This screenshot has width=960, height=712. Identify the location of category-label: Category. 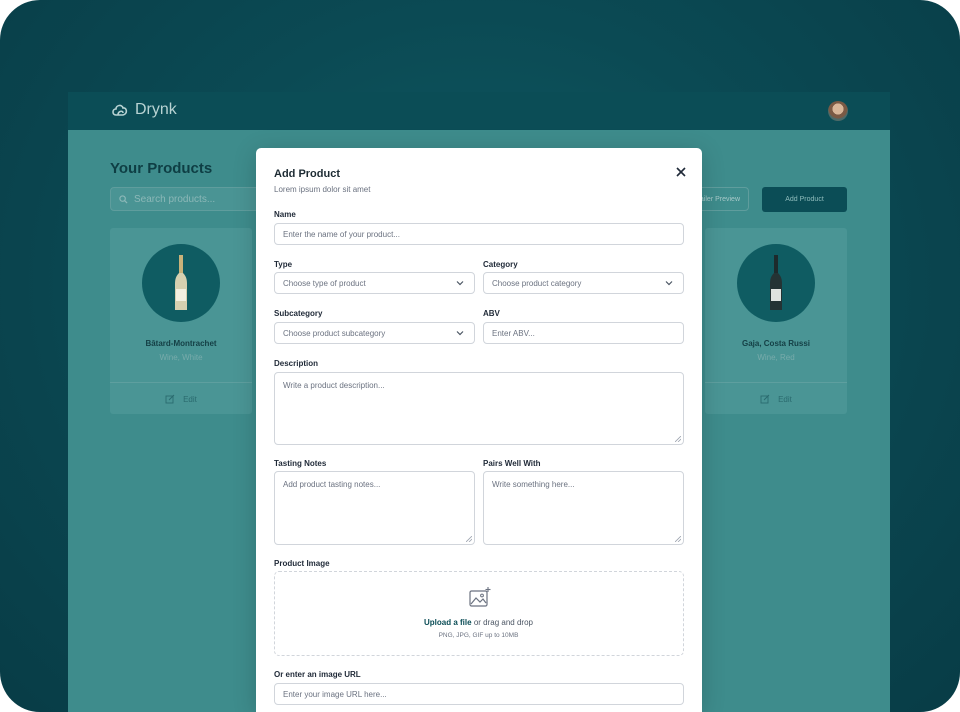
(500, 264).